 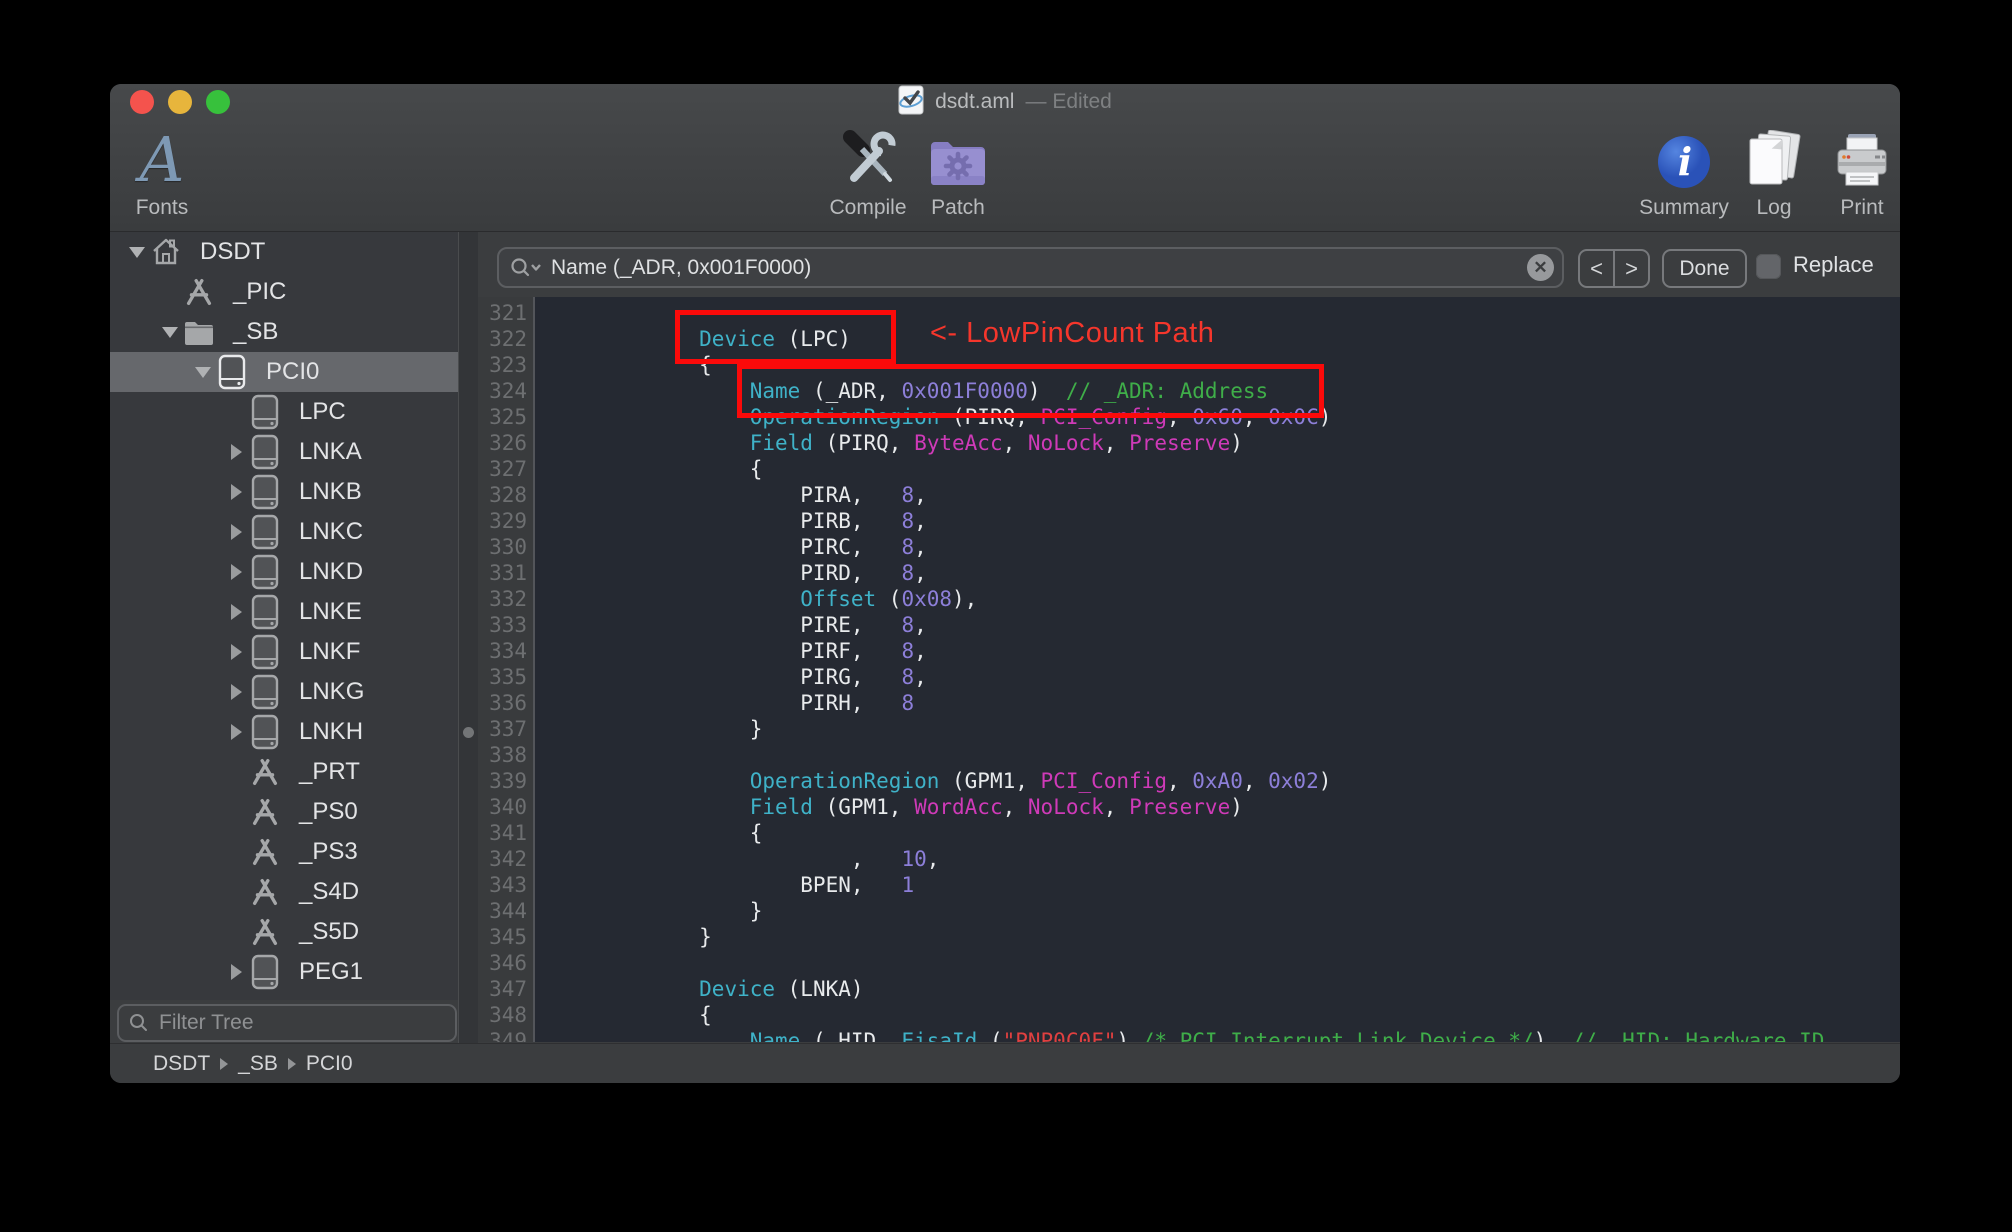 What do you see at coordinates (142, 102) in the screenshot?
I see `close-button` at bounding box center [142, 102].